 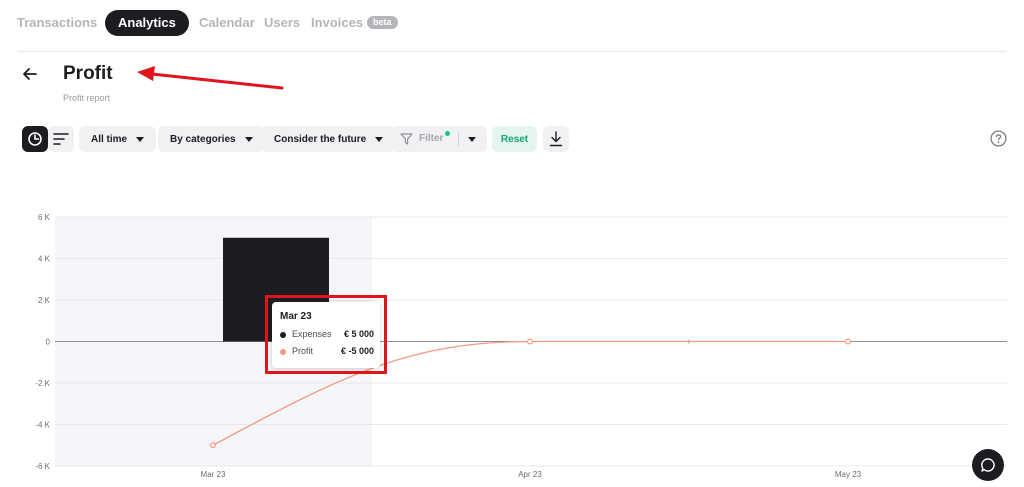 What do you see at coordinates (530, 474) in the screenshot?
I see `x-tick-label: Apr 23` at bounding box center [530, 474].